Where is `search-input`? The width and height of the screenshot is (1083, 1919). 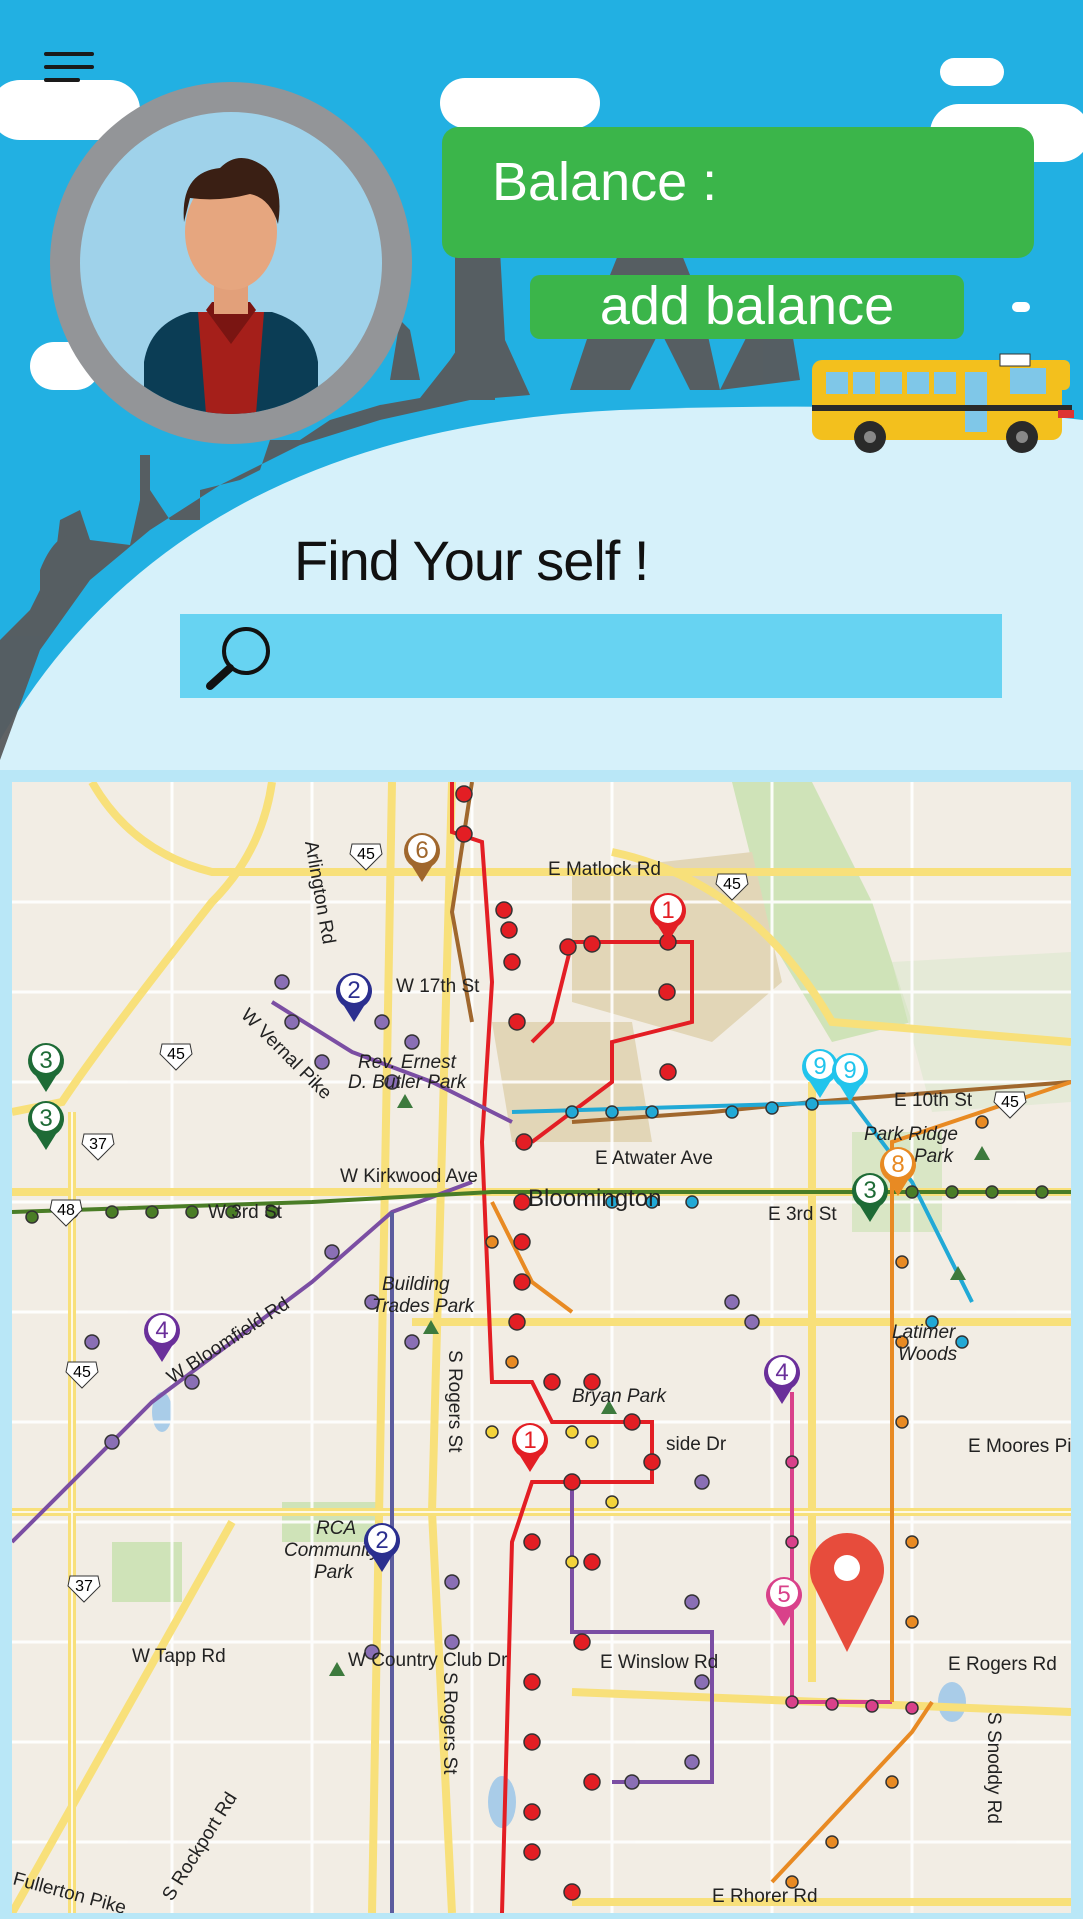
search-input is located at coordinates (637, 657).